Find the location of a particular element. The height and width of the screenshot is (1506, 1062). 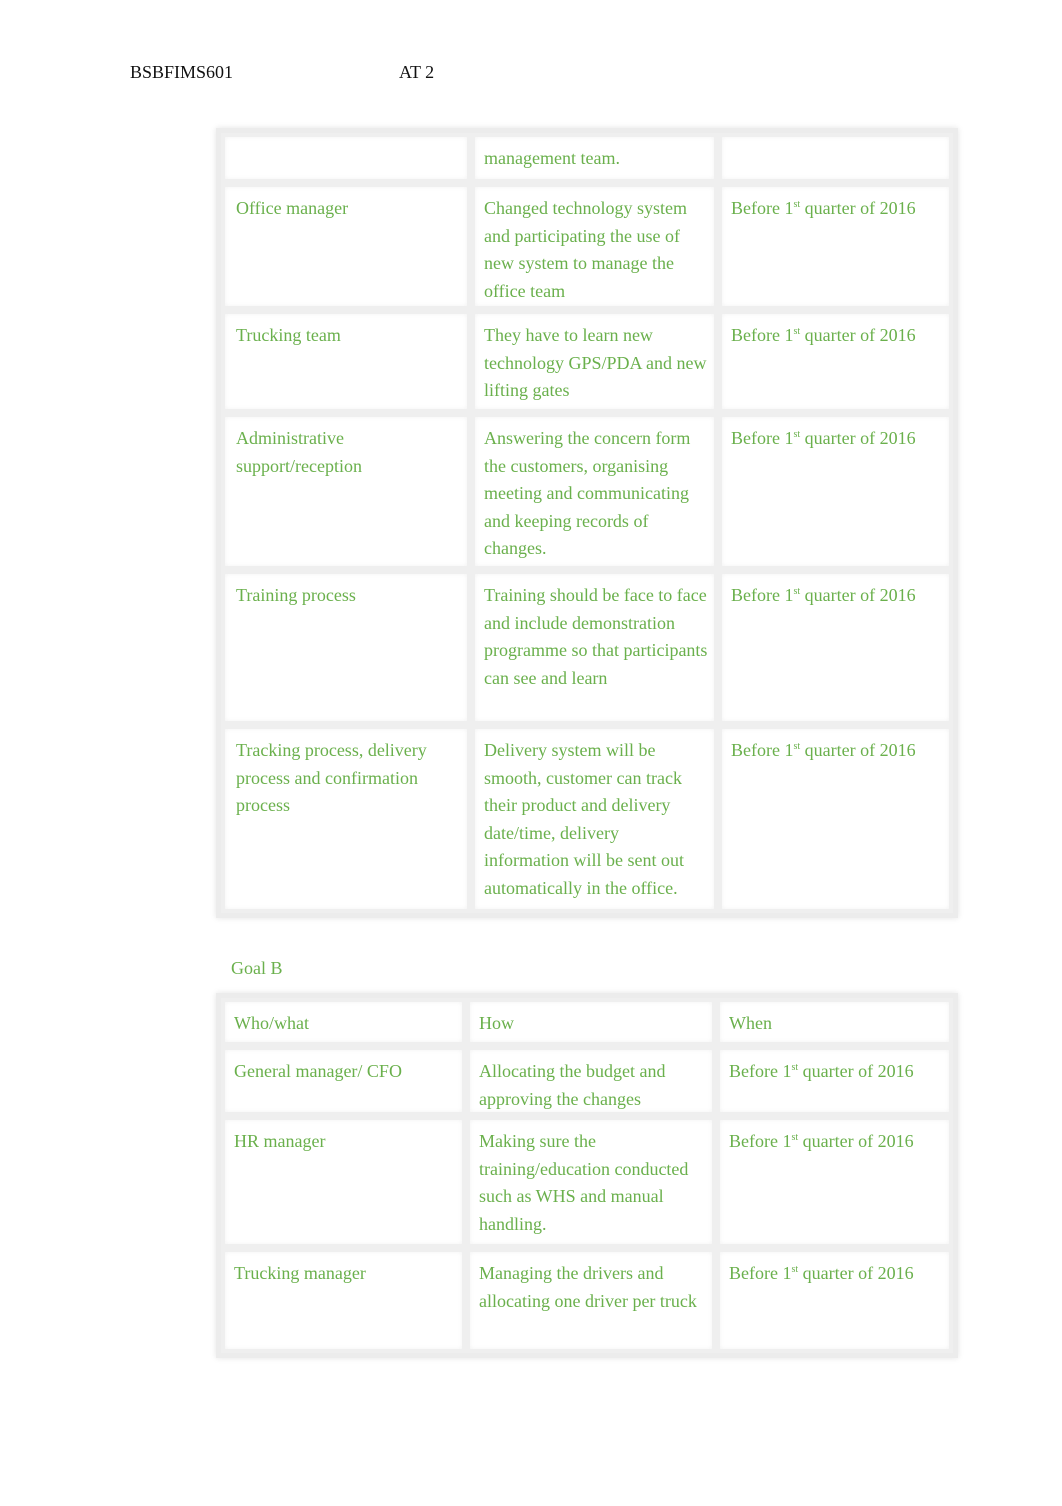

who-cell: Training process is located at coordinates (346, 647).